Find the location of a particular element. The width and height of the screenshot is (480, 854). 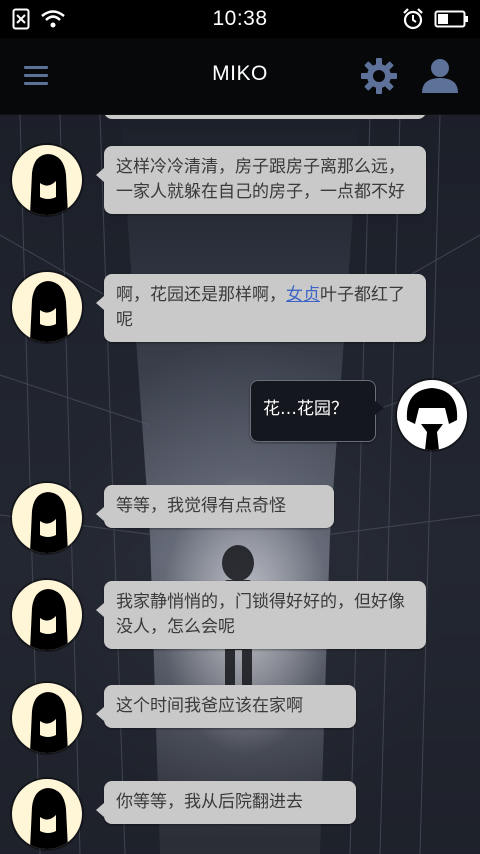

message-text: 啊，花园还是那样啊， is located at coordinates (201, 295).